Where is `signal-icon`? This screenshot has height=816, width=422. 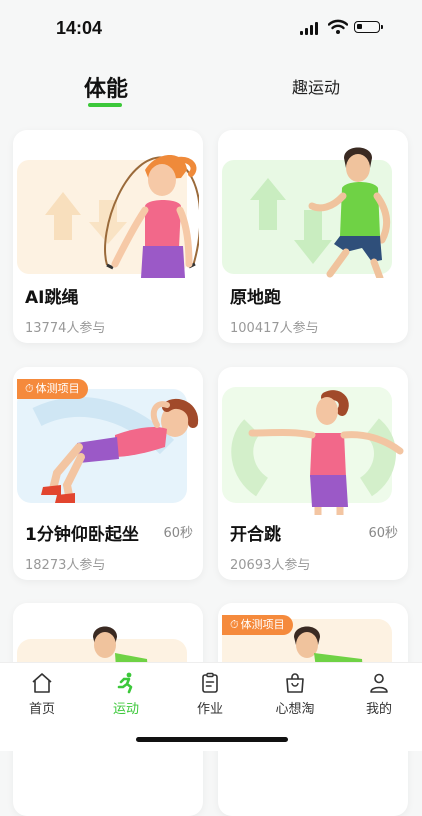
signal-icon is located at coordinates (309, 28).